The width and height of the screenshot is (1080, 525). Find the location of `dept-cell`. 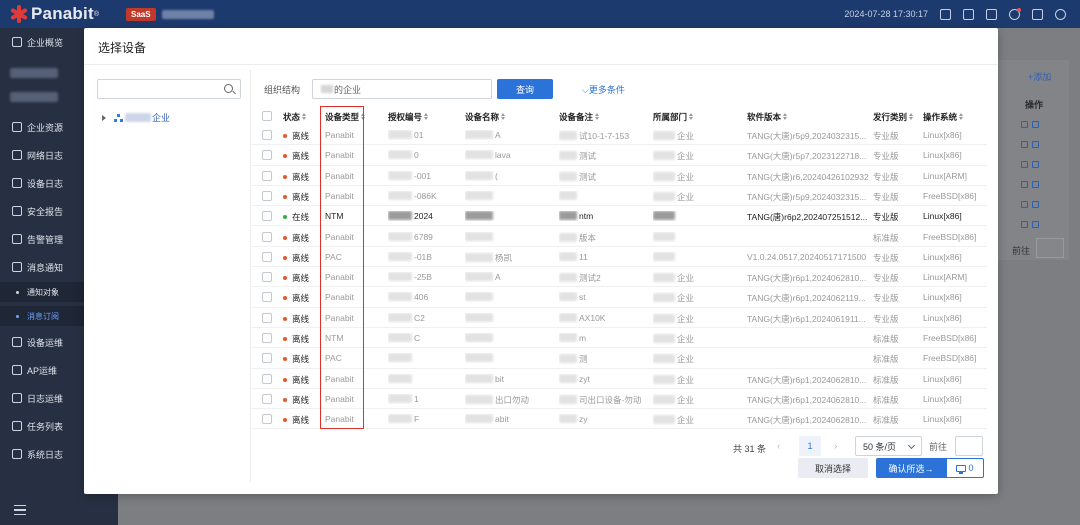

dept-cell is located at coordinates (665, 256).